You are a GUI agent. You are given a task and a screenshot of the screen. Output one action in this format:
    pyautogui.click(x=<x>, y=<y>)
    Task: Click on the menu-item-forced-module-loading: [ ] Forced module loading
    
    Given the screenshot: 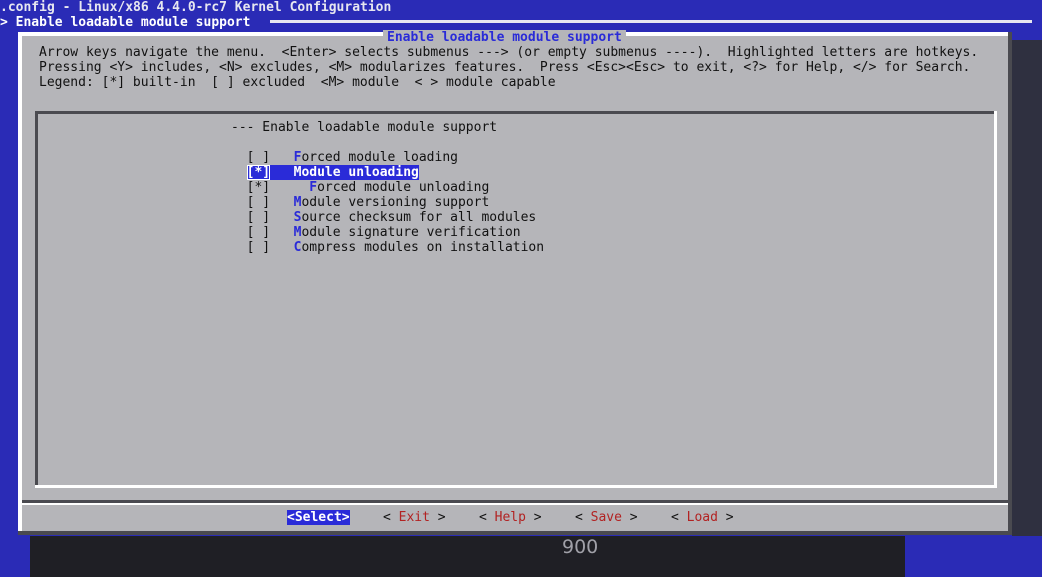 What is the action you would take?
    pyautogui.click(x=344, y=150)
    